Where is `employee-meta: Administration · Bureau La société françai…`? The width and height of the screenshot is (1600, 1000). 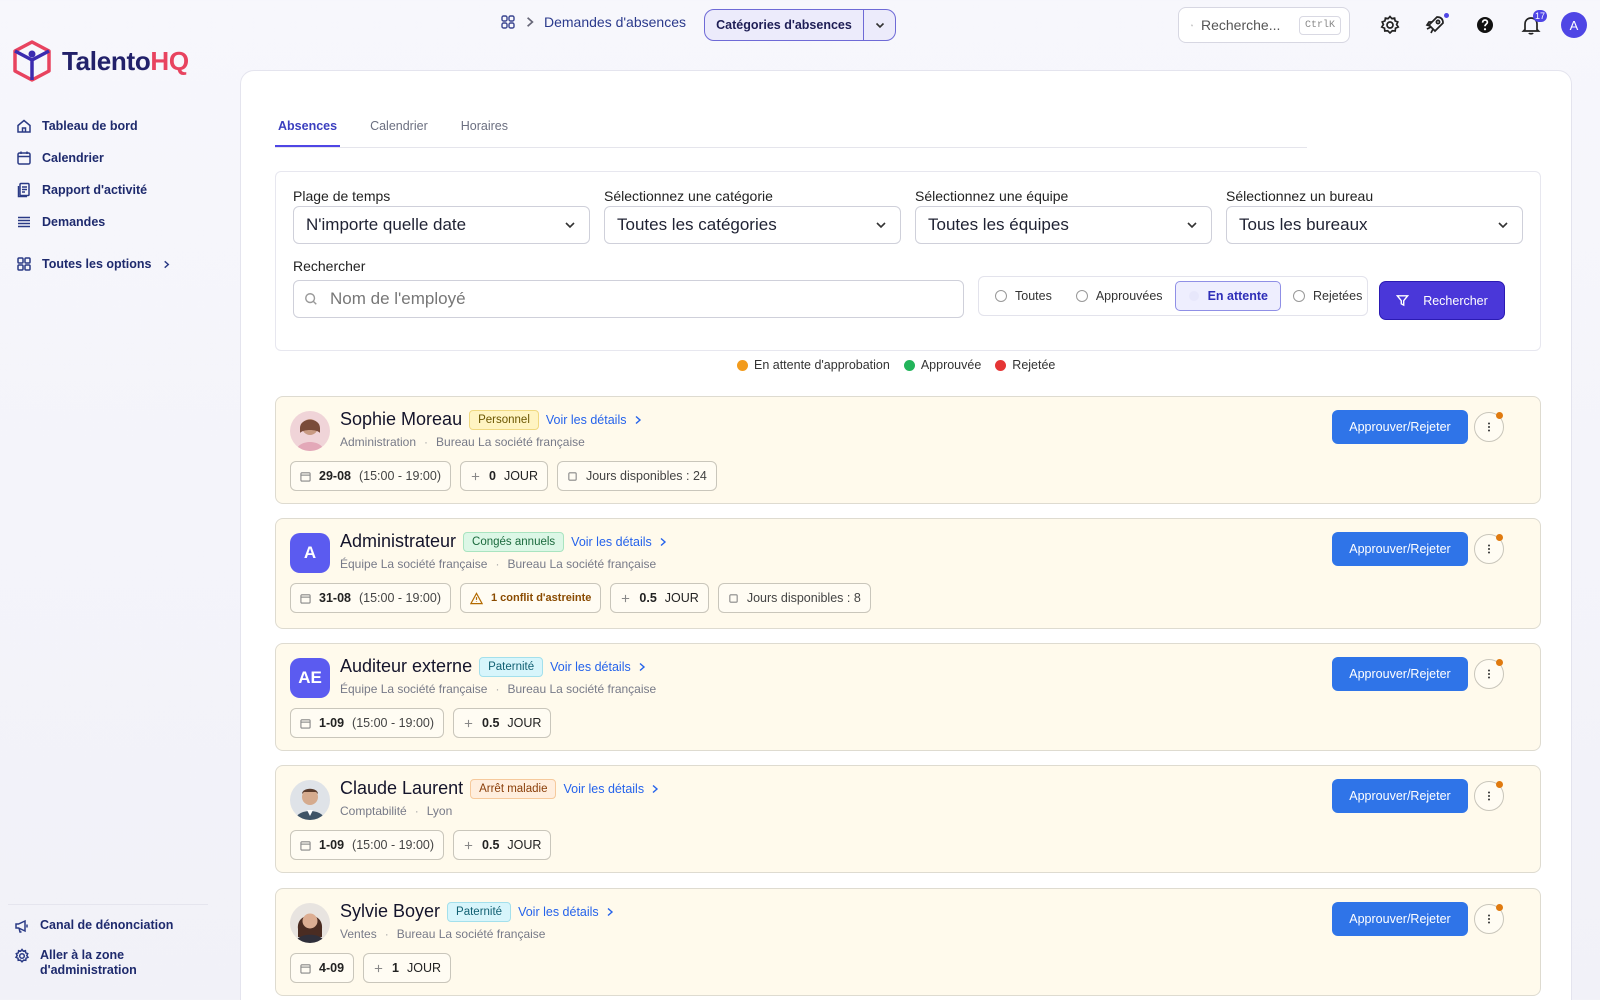
employee-meta: Administration · Bureau La société françai… is located at coordinates (462, 442).